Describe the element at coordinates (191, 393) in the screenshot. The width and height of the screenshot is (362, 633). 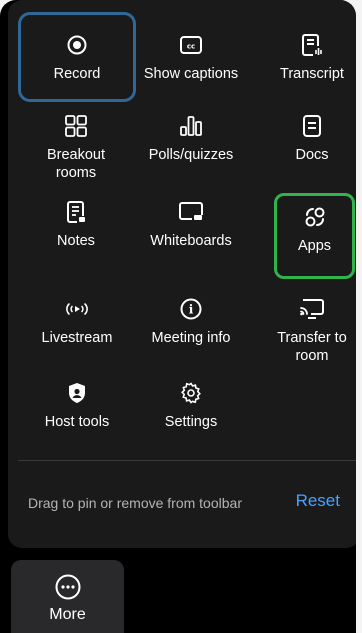
I see `gear-icon` at that location.